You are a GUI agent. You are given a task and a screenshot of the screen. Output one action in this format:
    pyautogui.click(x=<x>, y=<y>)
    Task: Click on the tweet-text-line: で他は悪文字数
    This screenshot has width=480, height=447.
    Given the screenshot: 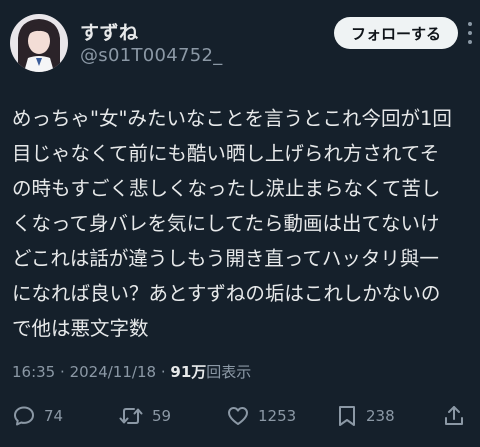 What is the action you would take?
    pyautogui.click(x=80, y=328)
    